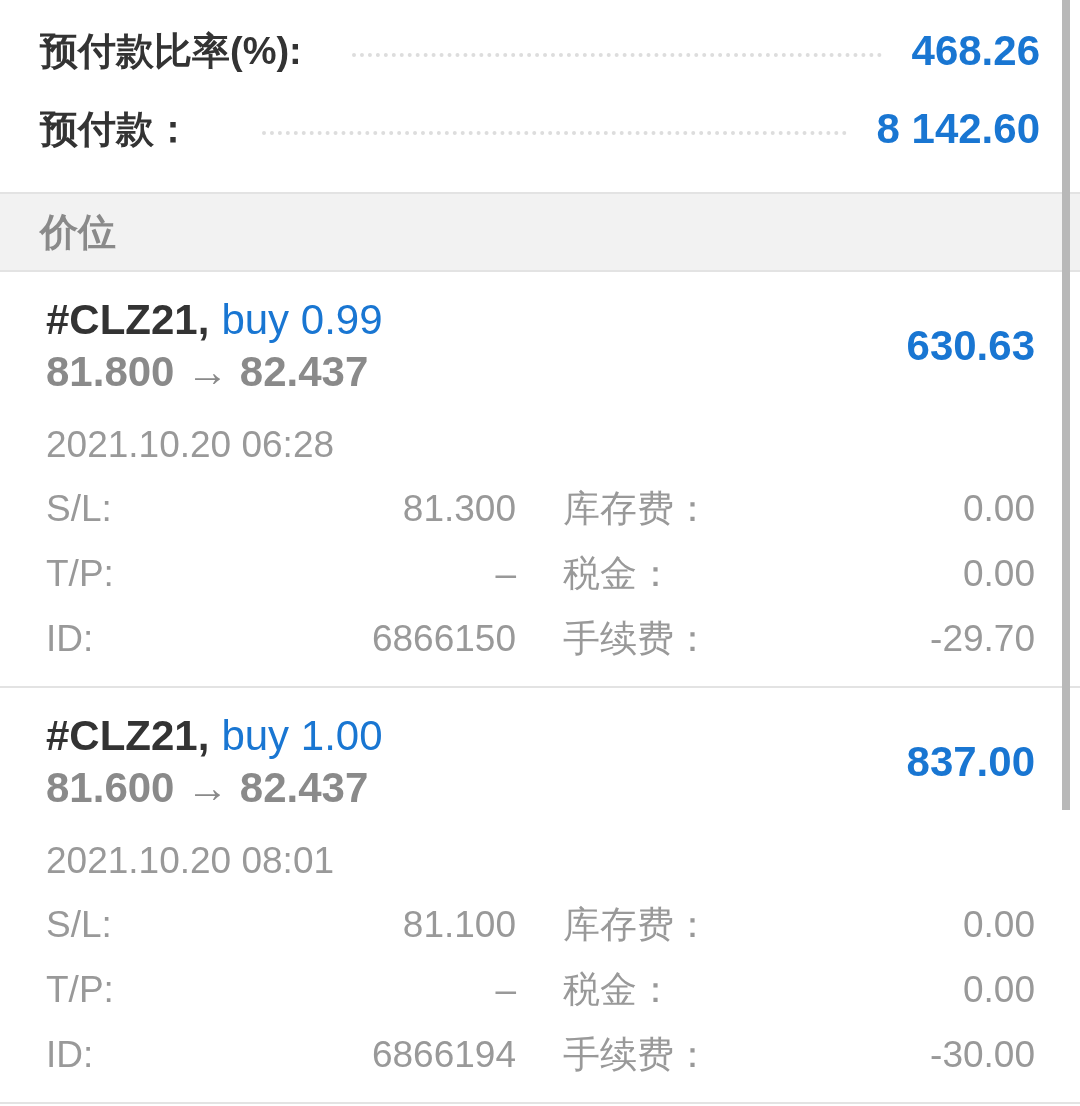 The height and width of the screenshot is (1106, 1080). I want to click on profit-value: 630.63, so click(970, 346).